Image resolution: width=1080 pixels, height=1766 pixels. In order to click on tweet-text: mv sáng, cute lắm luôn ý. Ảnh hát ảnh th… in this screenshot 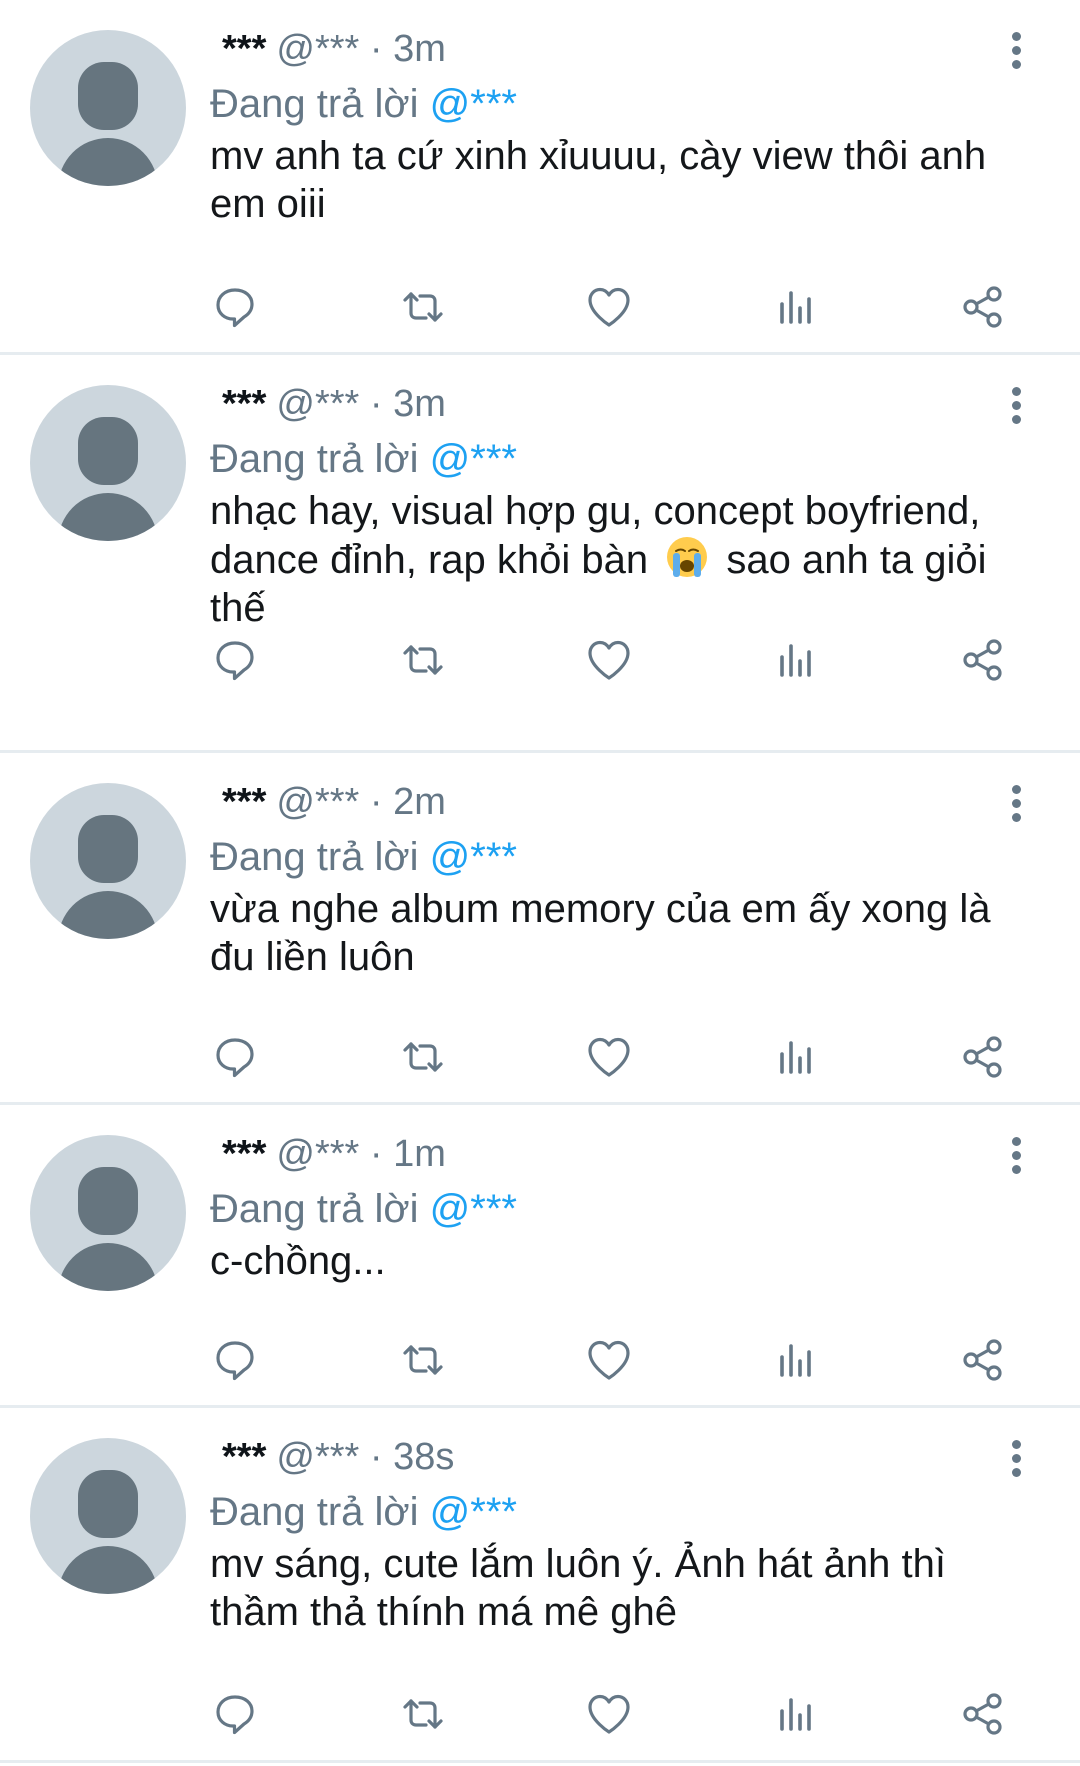, I will do `click(578, 1588)`.